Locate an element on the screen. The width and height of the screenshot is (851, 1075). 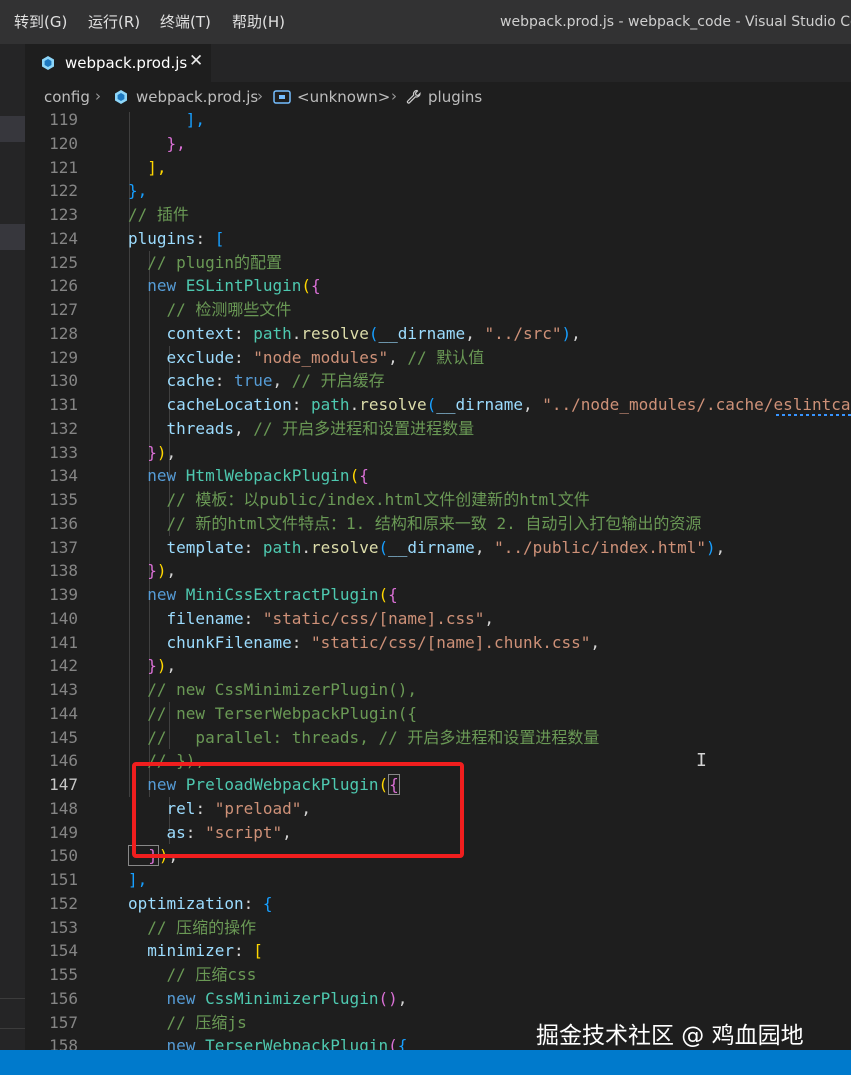
line-number: 148 is located at coordinates (63, 808).